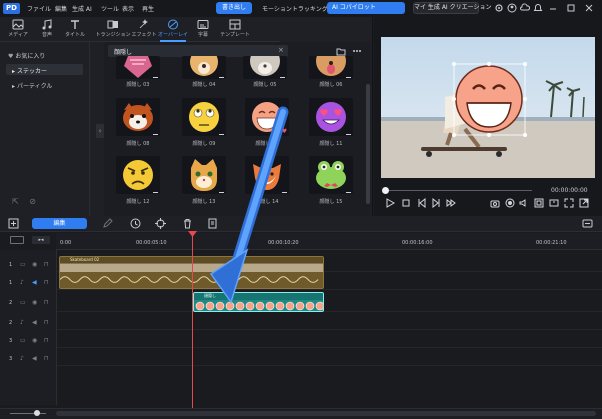 This screenshot has width=602, height=419. What do you see at coordinates (192, 320) in the screenshot?
I see `playhead` at bounding box center [192, 320].